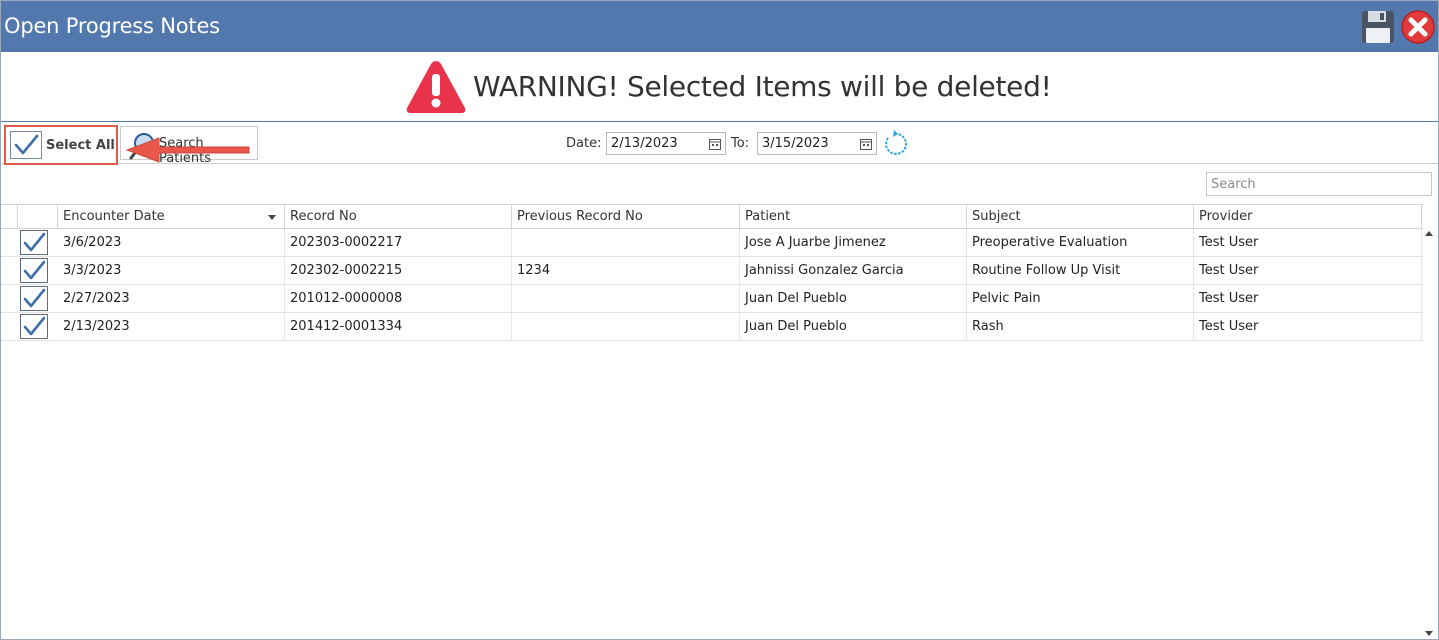  I want to click on cell-encounter-date: 2/13/2023, so click(171, 326).